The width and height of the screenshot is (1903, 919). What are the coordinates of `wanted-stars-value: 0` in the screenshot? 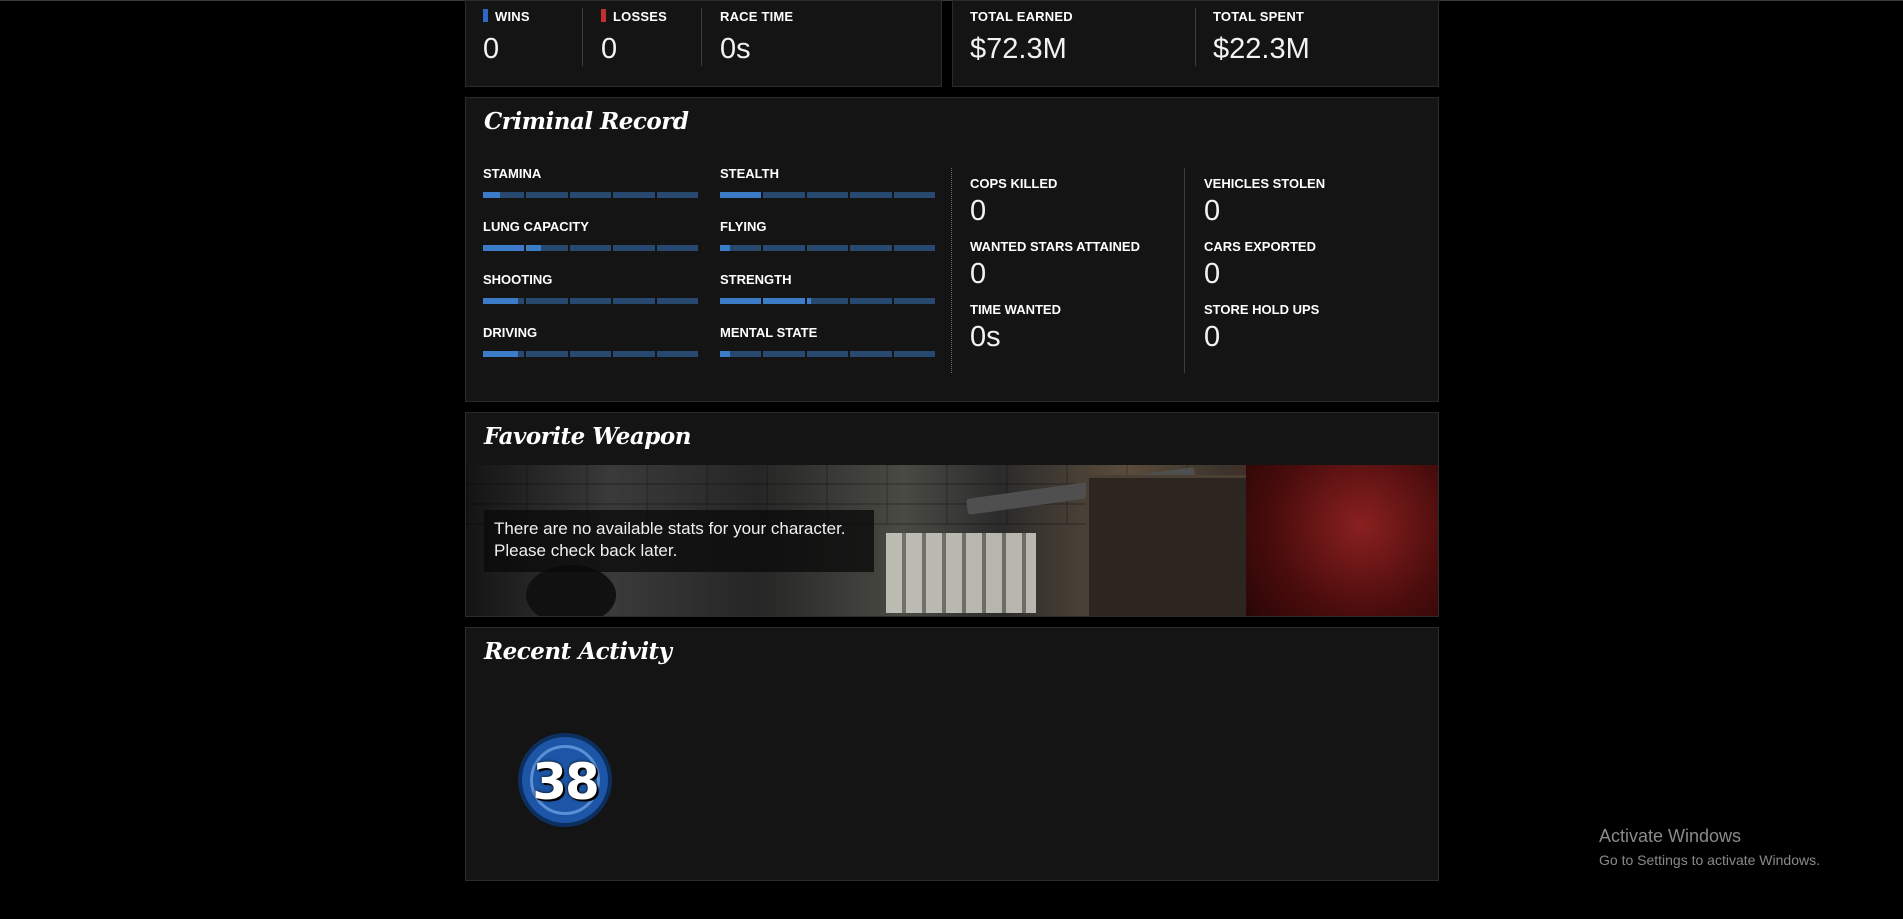 It's located at (978, 274).